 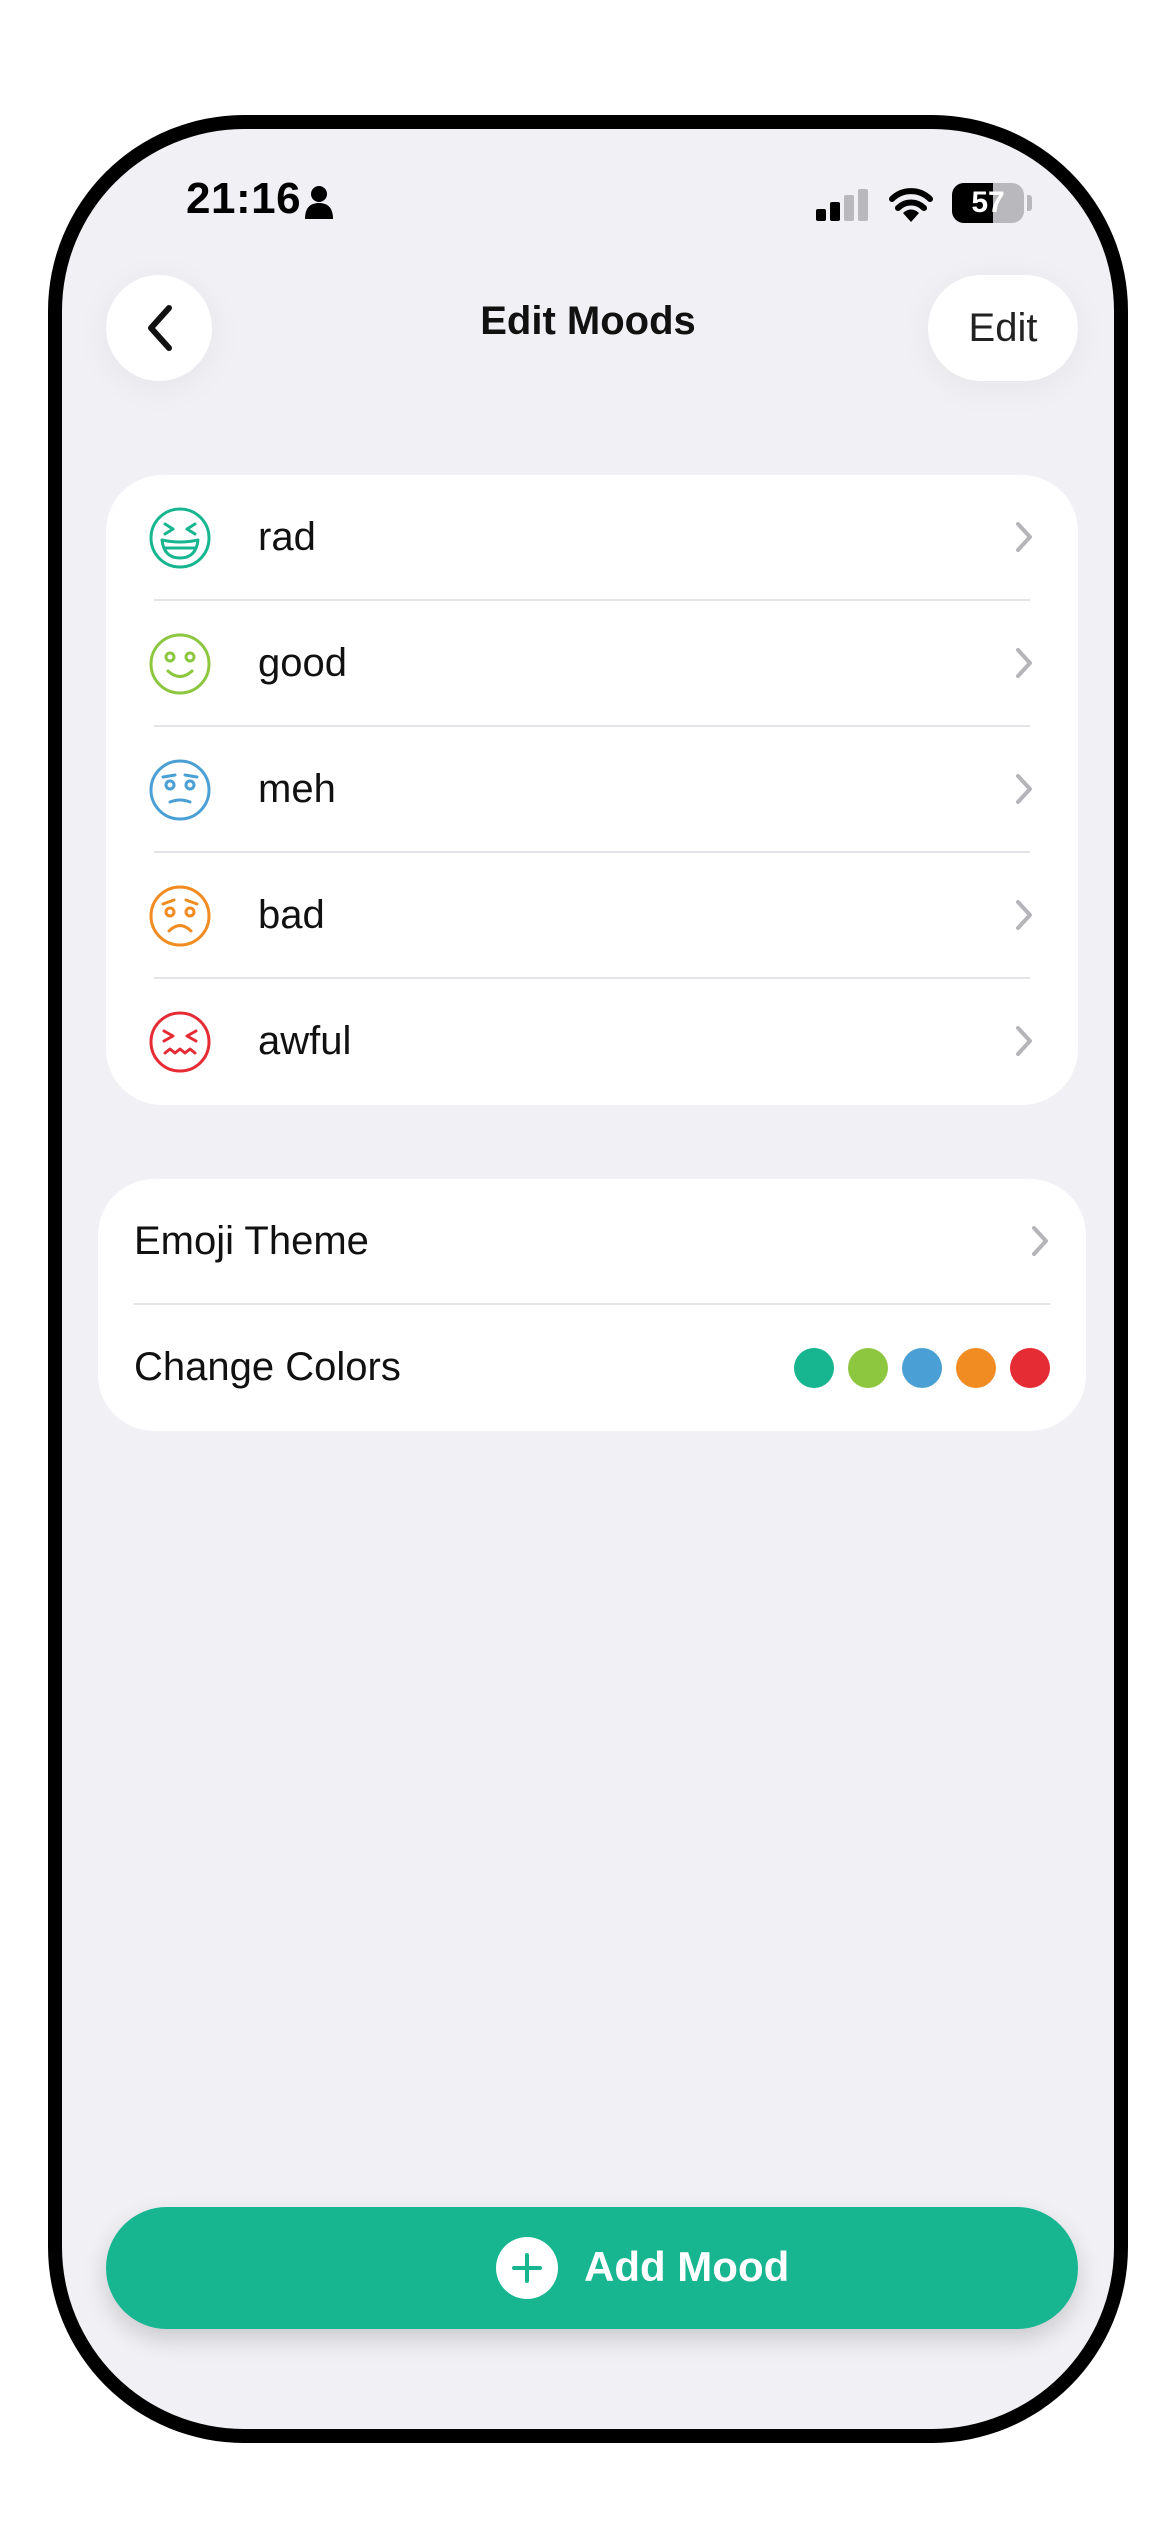 I want to click on mood-row-bad: bad, so click(x=592, y=916).